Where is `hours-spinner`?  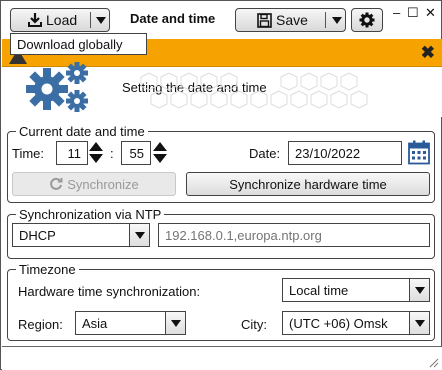 hours-spinner is located at coordinates (96, 153).